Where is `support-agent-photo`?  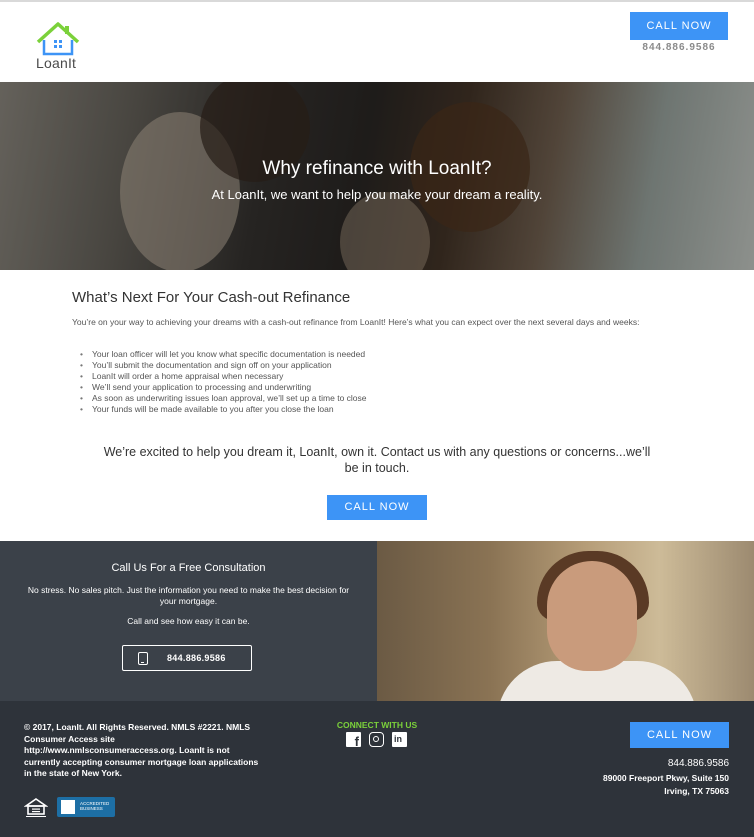 support-agent-photo is located at coordinates (565, 621).